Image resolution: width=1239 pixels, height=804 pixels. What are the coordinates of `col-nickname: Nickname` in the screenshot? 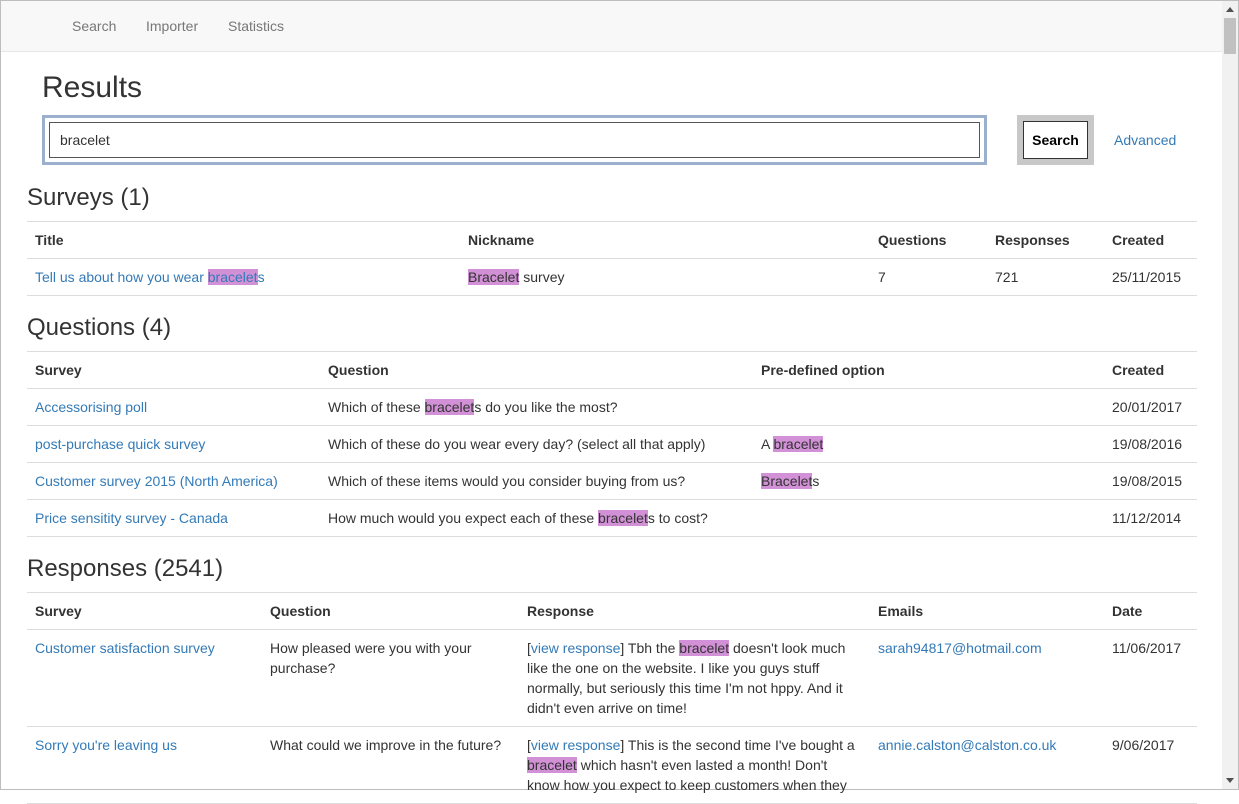 It's located at (665, 240).